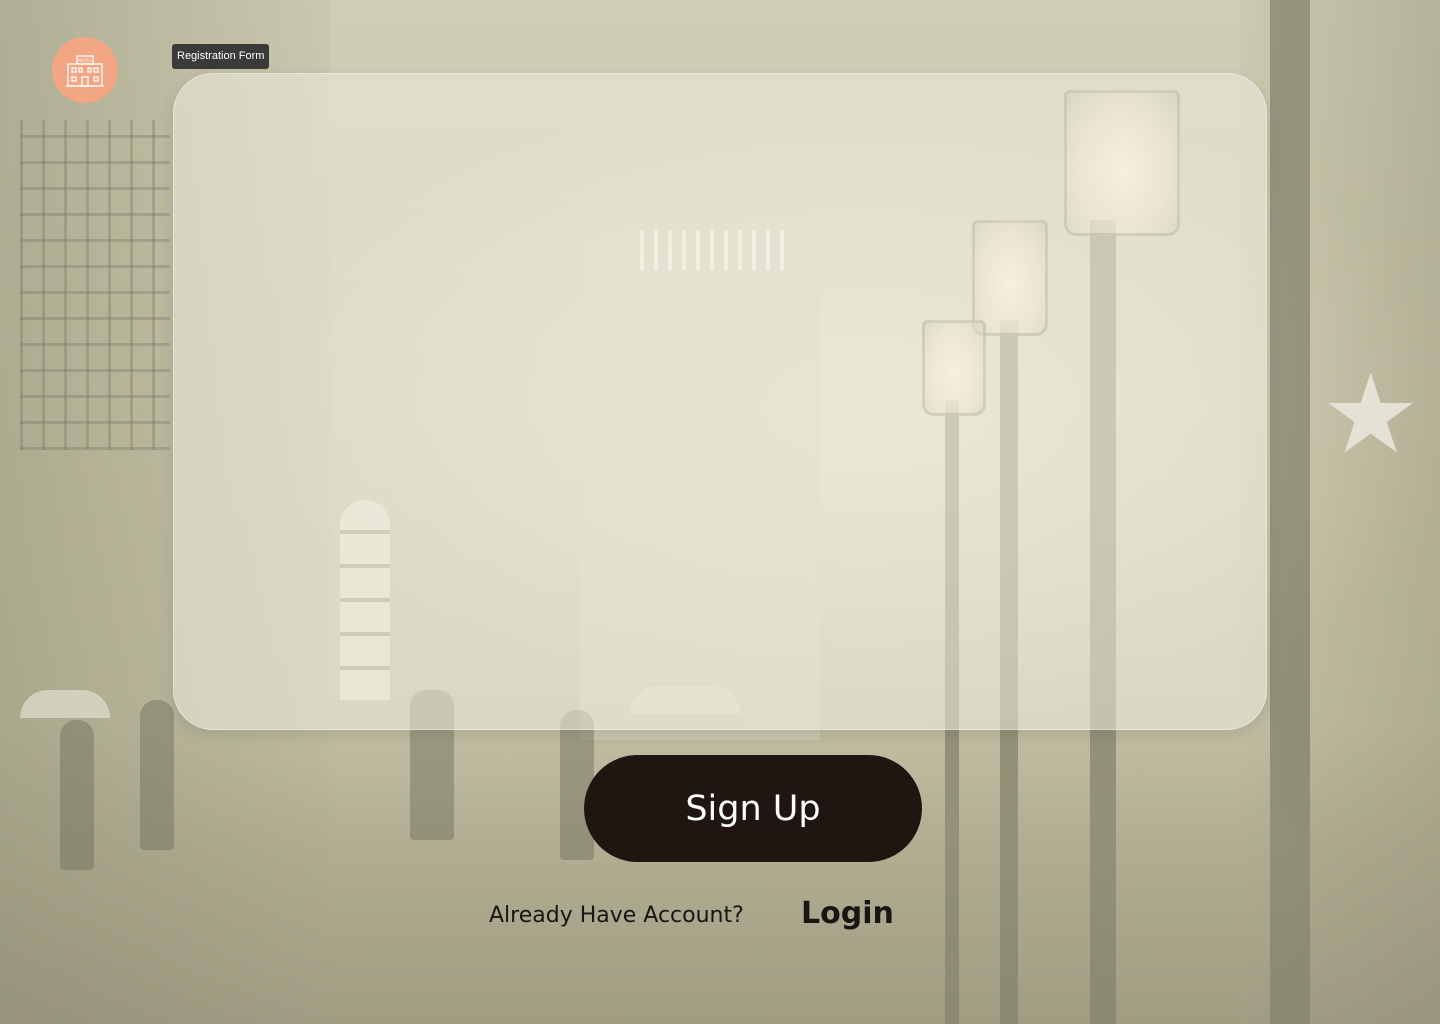  I want to click on sign-up-button-label: Sign Up, so click(753, 808).